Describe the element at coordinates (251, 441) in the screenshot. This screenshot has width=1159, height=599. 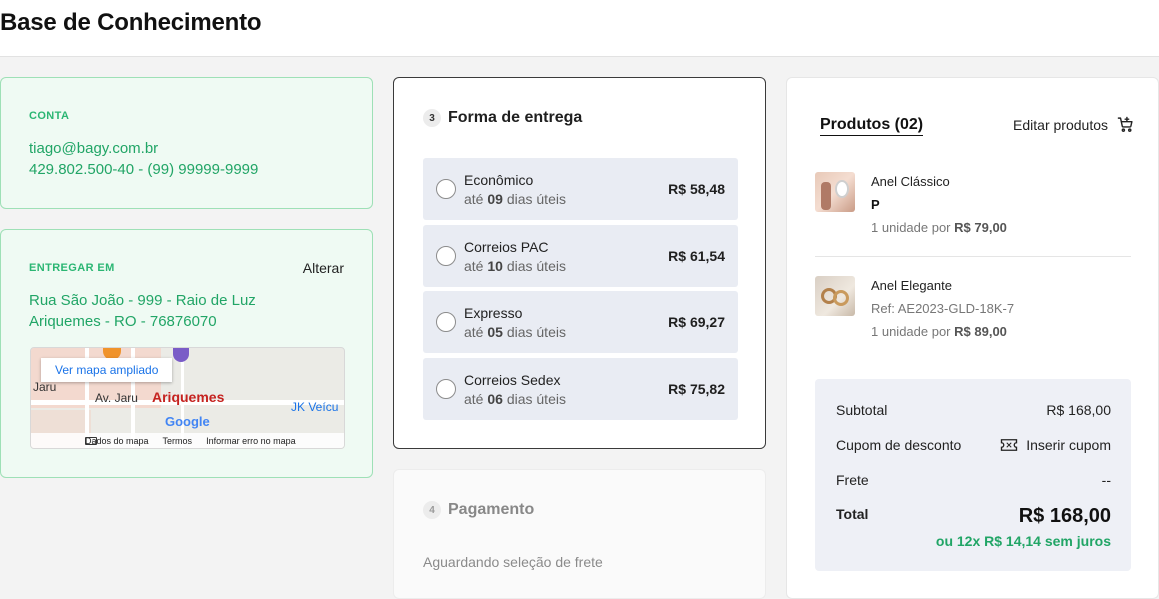
I see `map-report-link: Informar erro no mapa` at that location.